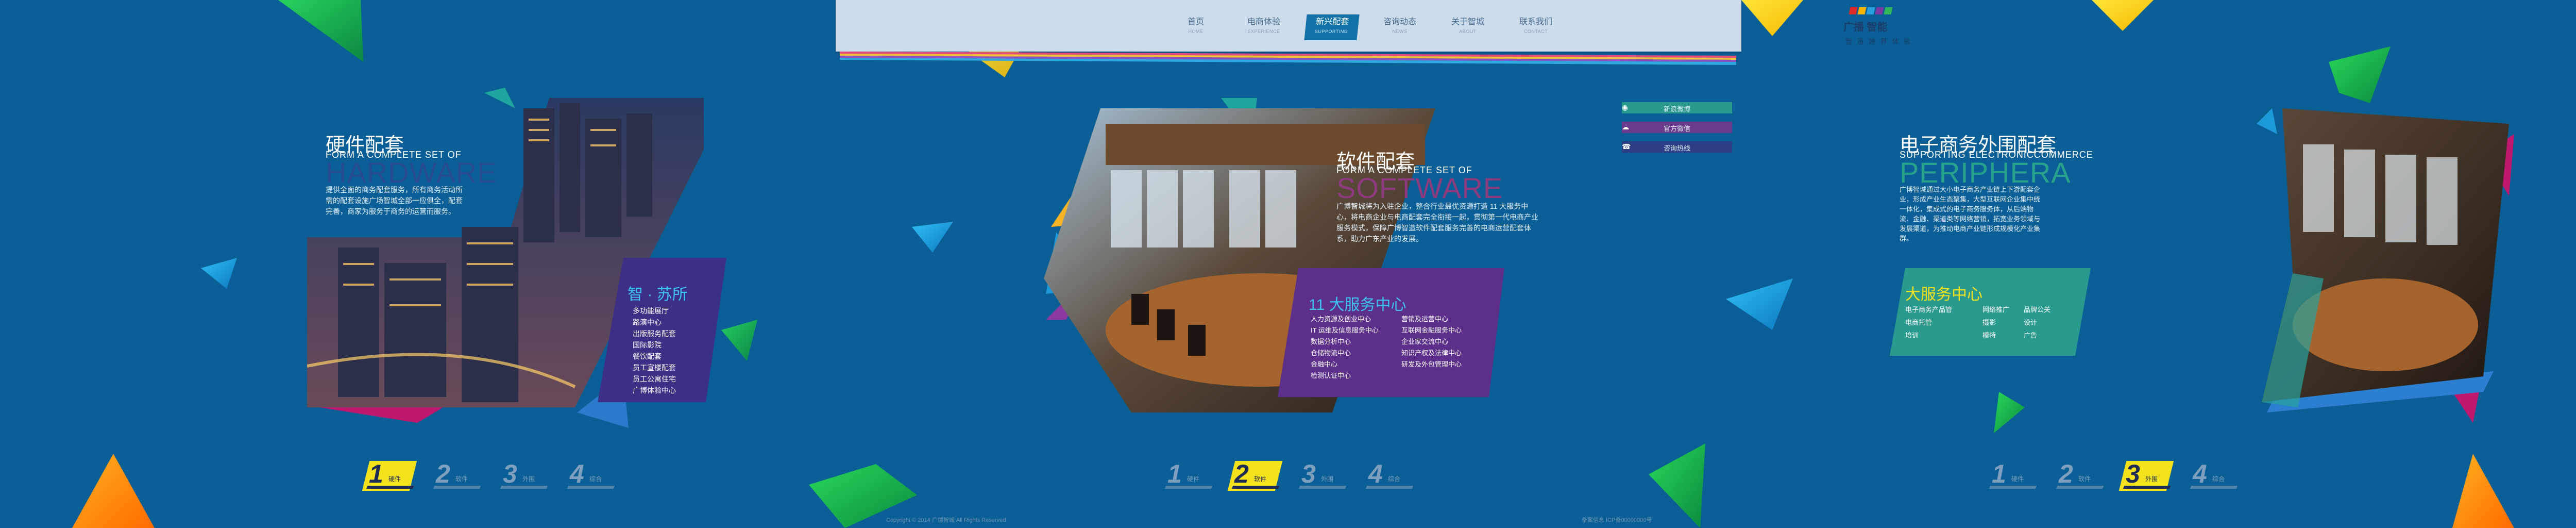 The height and width of the screenshot is (528, 2576). Describe the element at coordinates (2038, 310) in the screenshot. I see `grid-item: 品牌公关` at that location.